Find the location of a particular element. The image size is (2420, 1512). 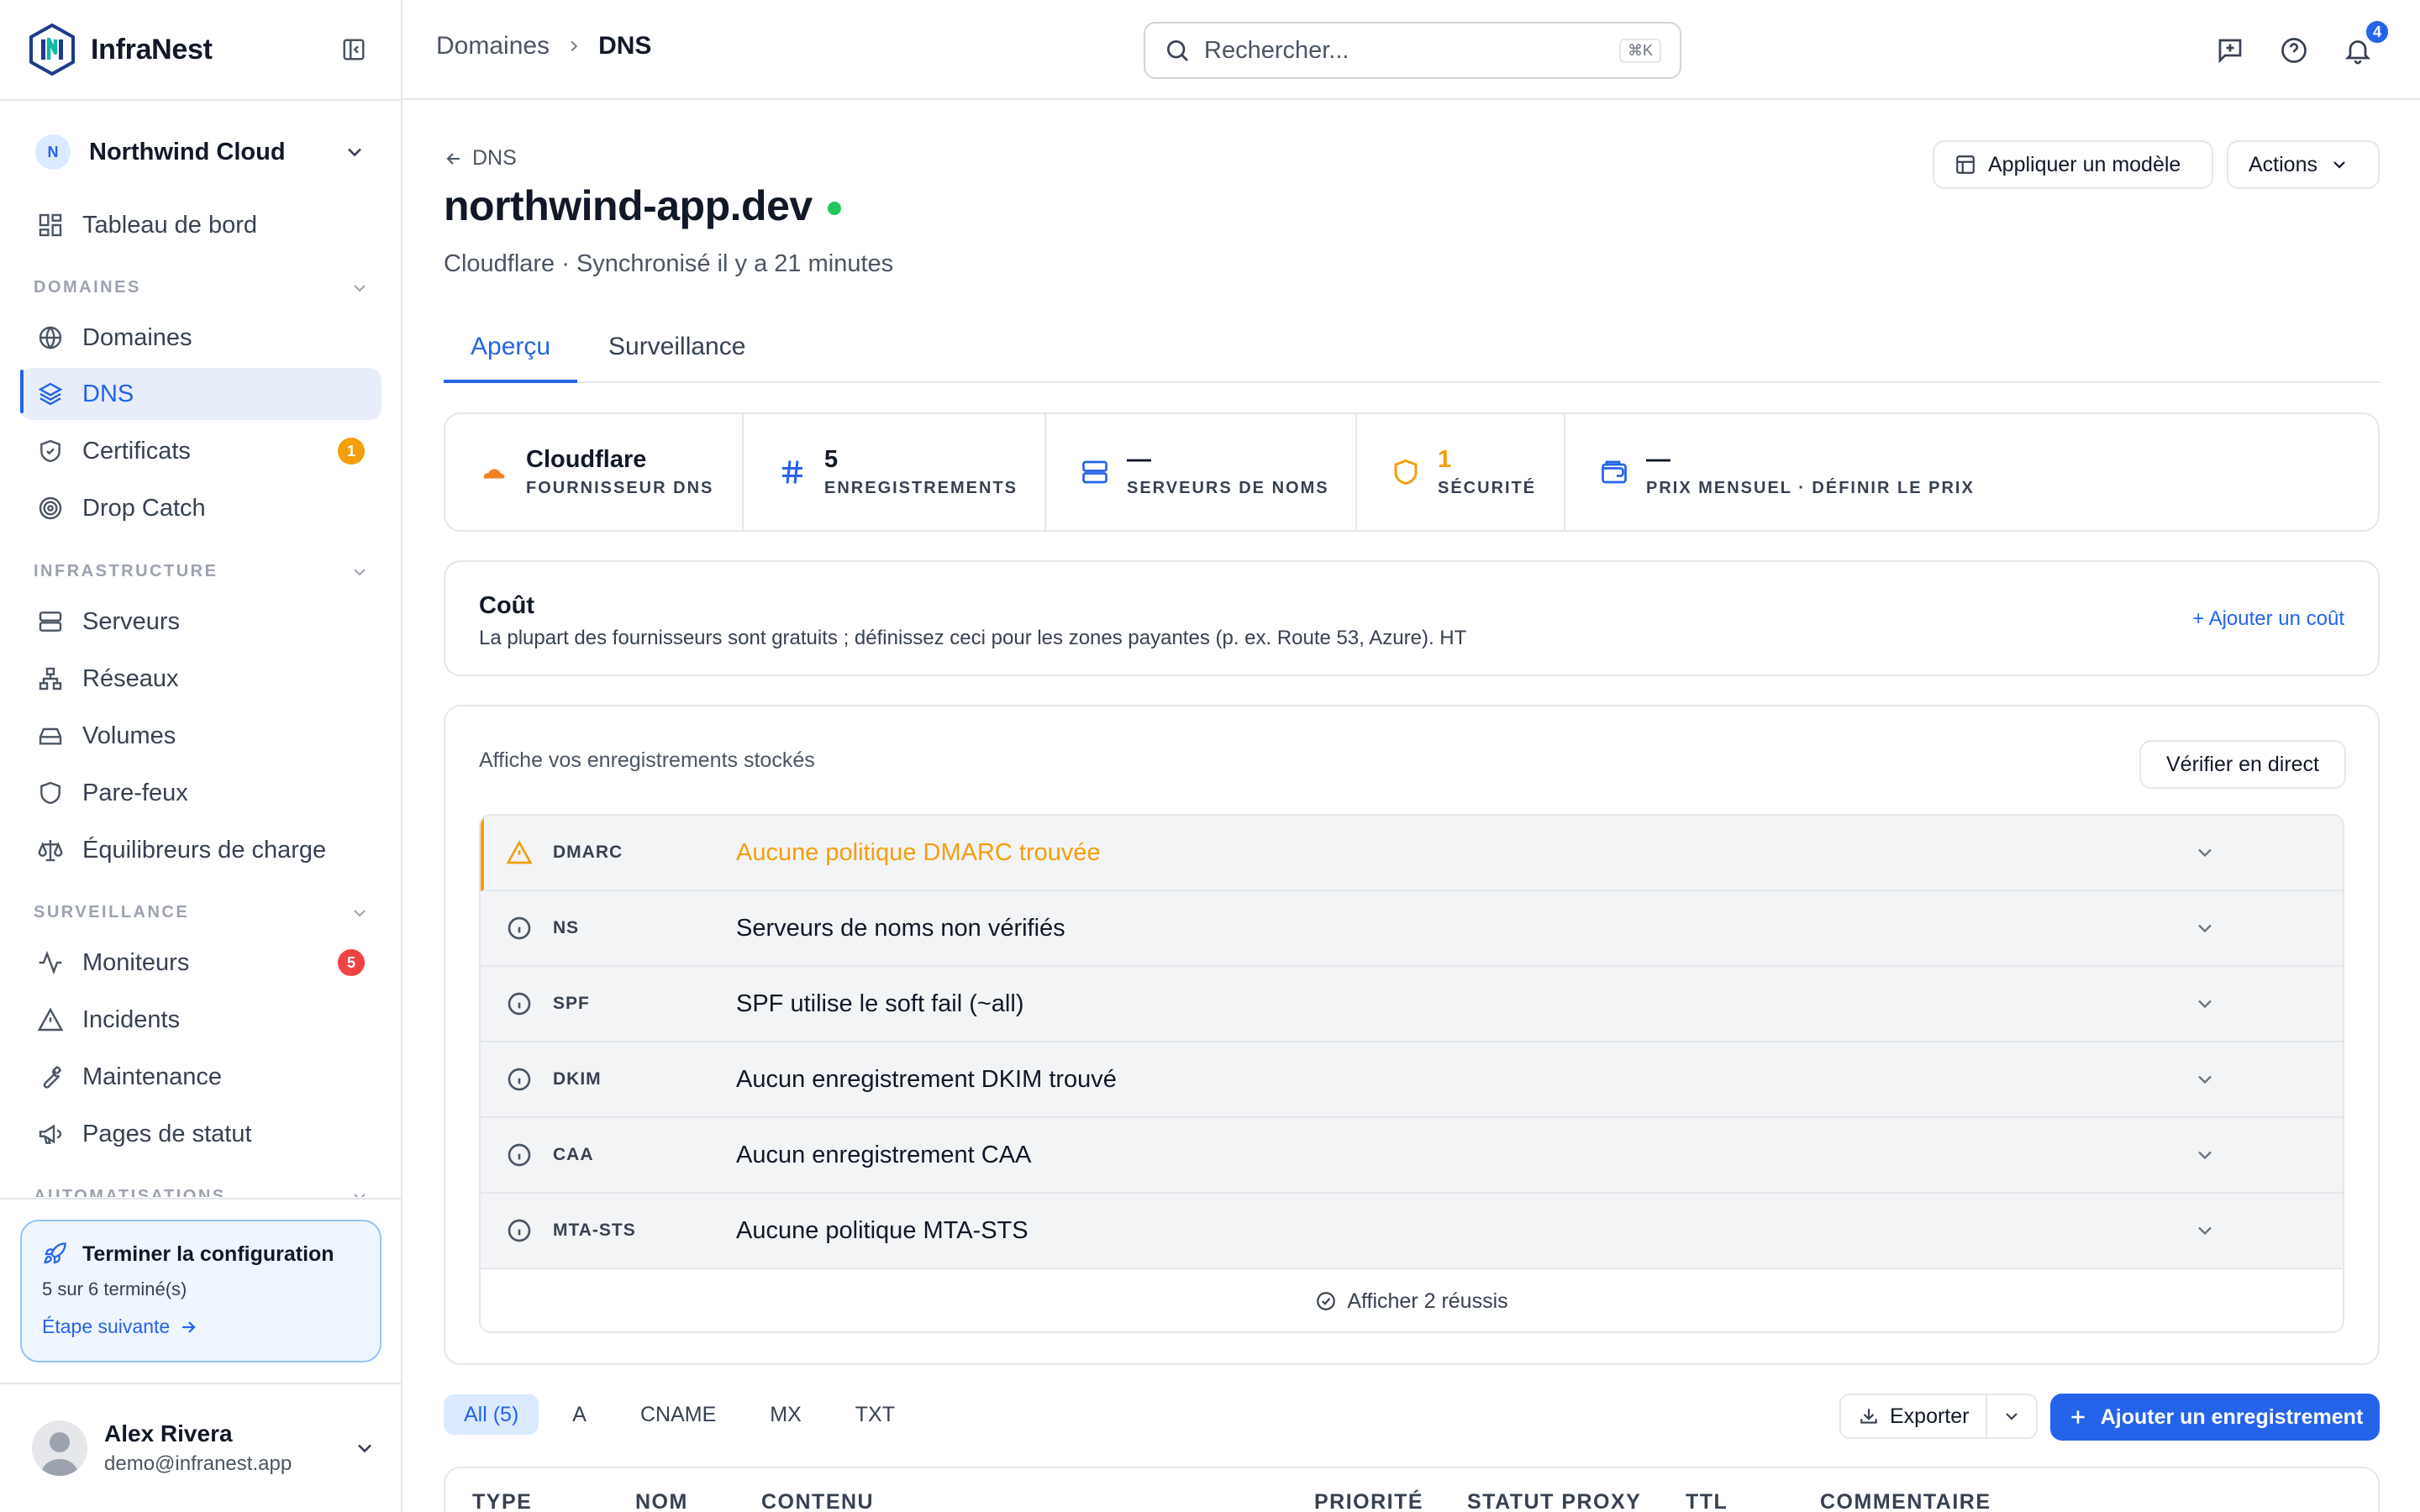

filter-all: All (5) is located at coordinates (492, 1414).